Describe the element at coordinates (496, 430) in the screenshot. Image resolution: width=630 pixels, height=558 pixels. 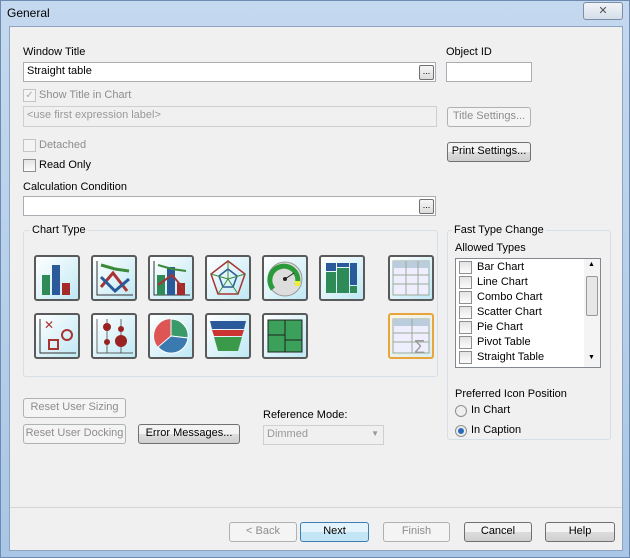
I see `in-caption-label: In Caption` at that location.